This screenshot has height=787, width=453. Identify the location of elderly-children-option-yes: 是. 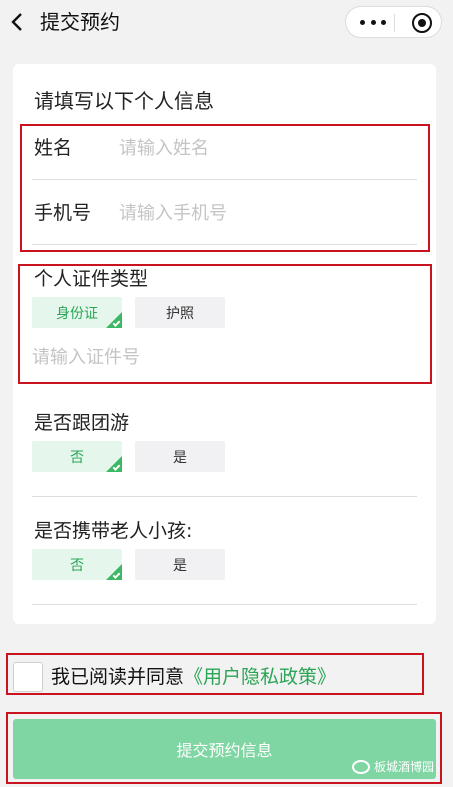
(180, 564).